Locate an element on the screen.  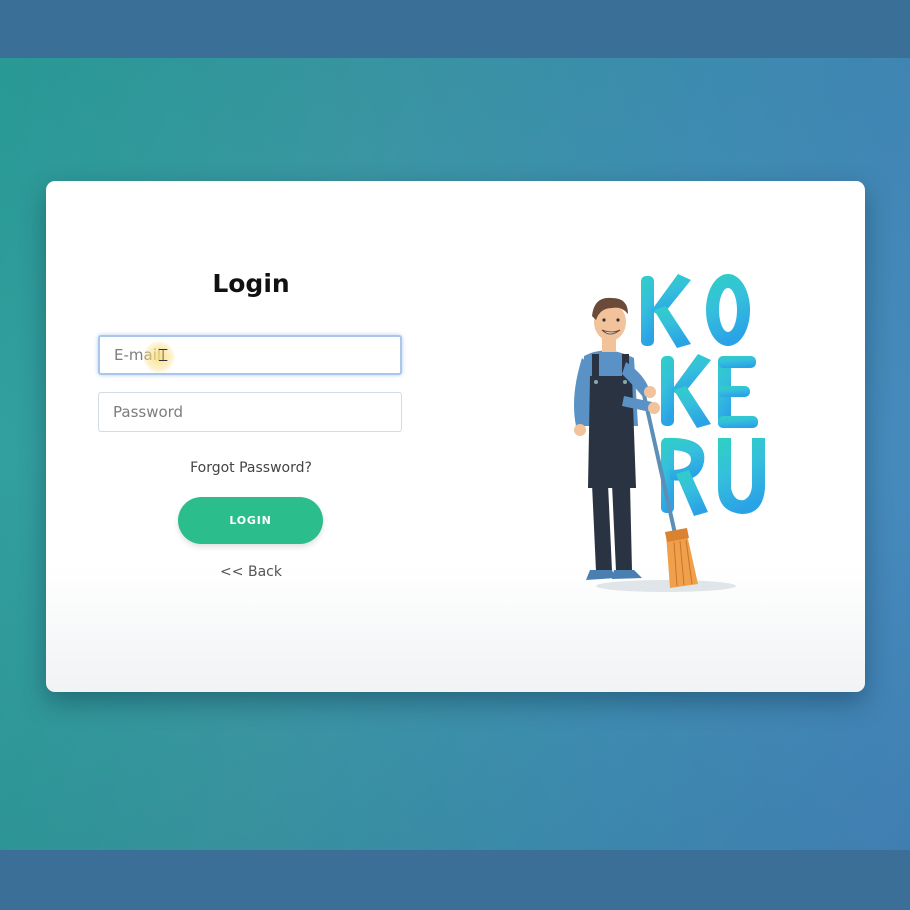
kokeru-logo-lettering is located at coordinates (703, 395).